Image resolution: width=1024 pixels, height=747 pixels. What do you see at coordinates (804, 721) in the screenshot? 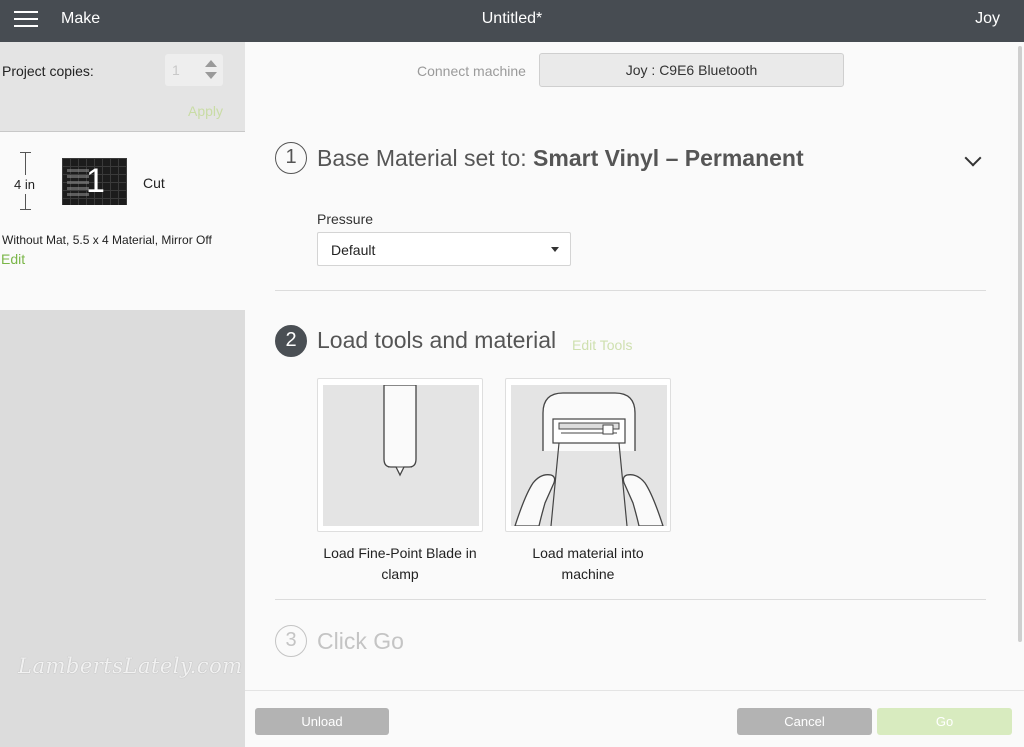
I see `cancel-button: Cancel` at bounding box center [804, 721].